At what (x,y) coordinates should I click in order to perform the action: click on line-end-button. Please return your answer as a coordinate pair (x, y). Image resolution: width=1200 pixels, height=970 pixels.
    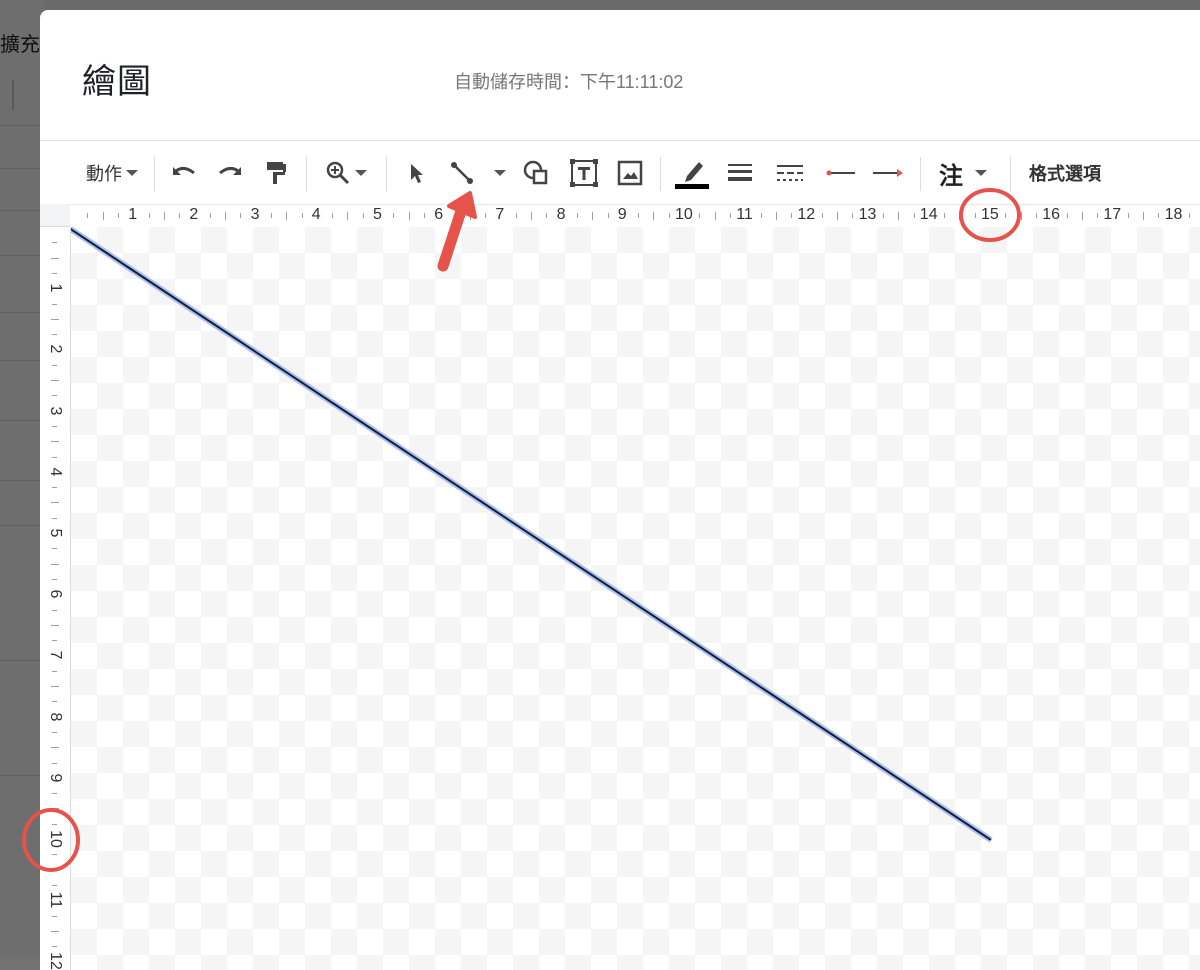
    Looking at the image, I should click on (888, 173).